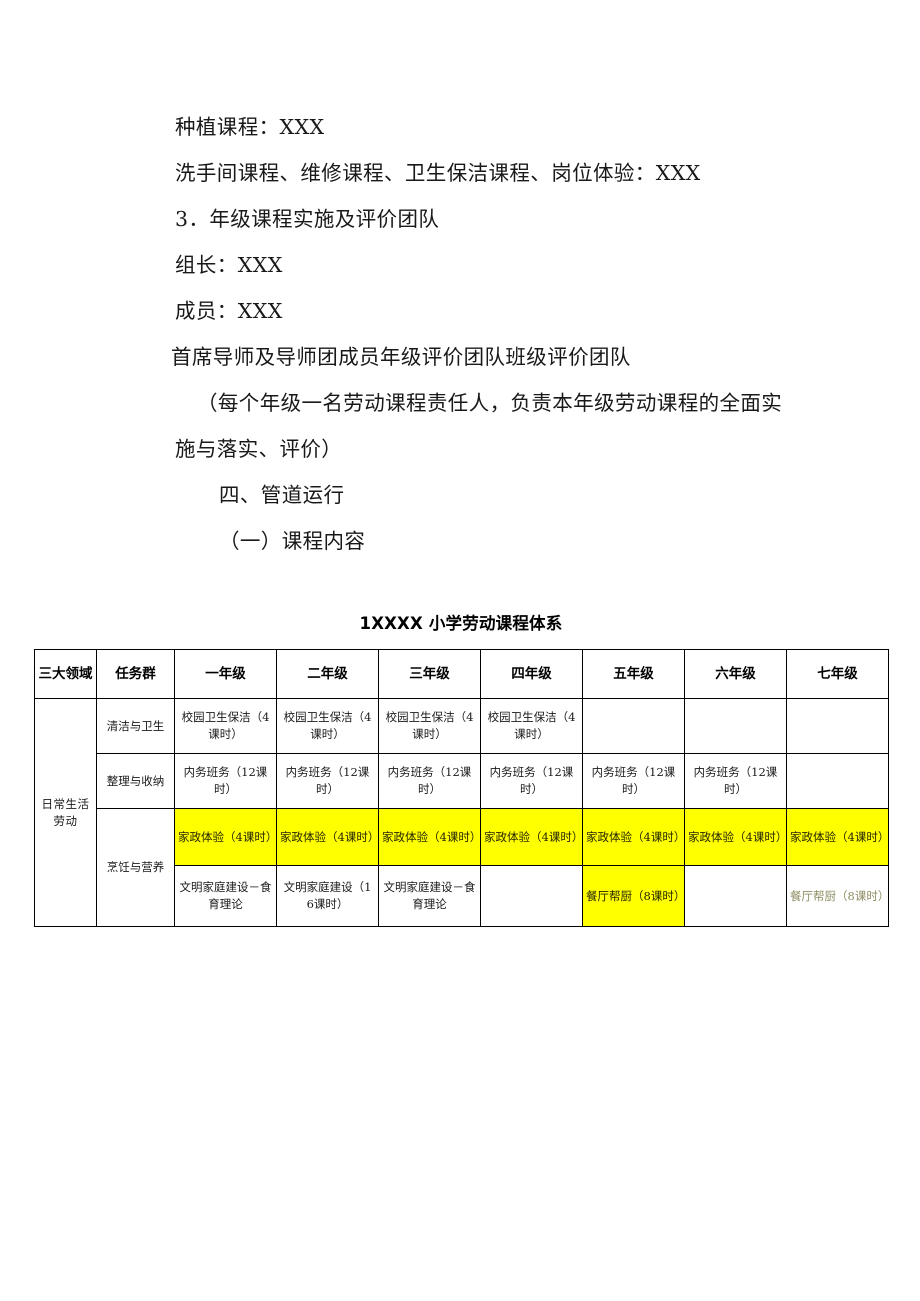 This screenshot has width=920, height=1301. What do you see at coordinates (735, 896) in the screenshot?
I see `cell-family-g6` at bounding box center [735, 896].